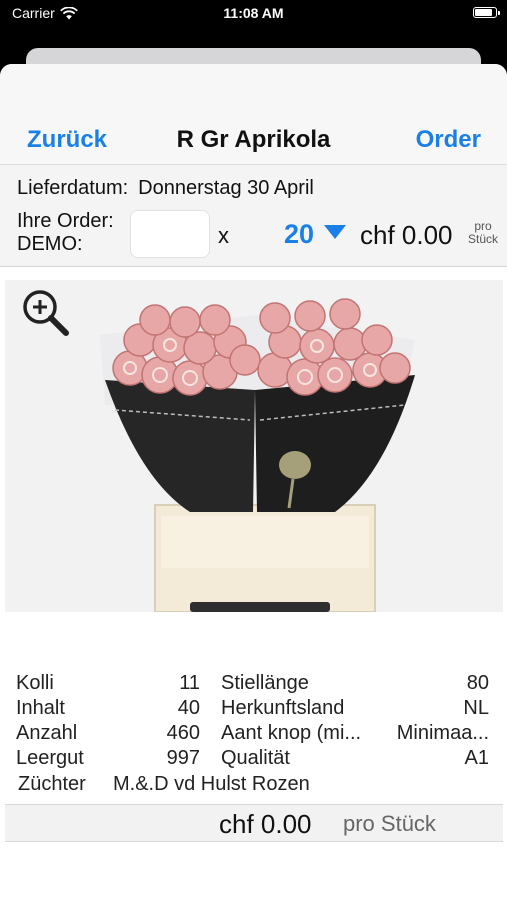 The image size is (507, 900). Describe the element at coordinates (283, 708) in the screenshot. I see `detail-label: Herkunftsland` at that location.